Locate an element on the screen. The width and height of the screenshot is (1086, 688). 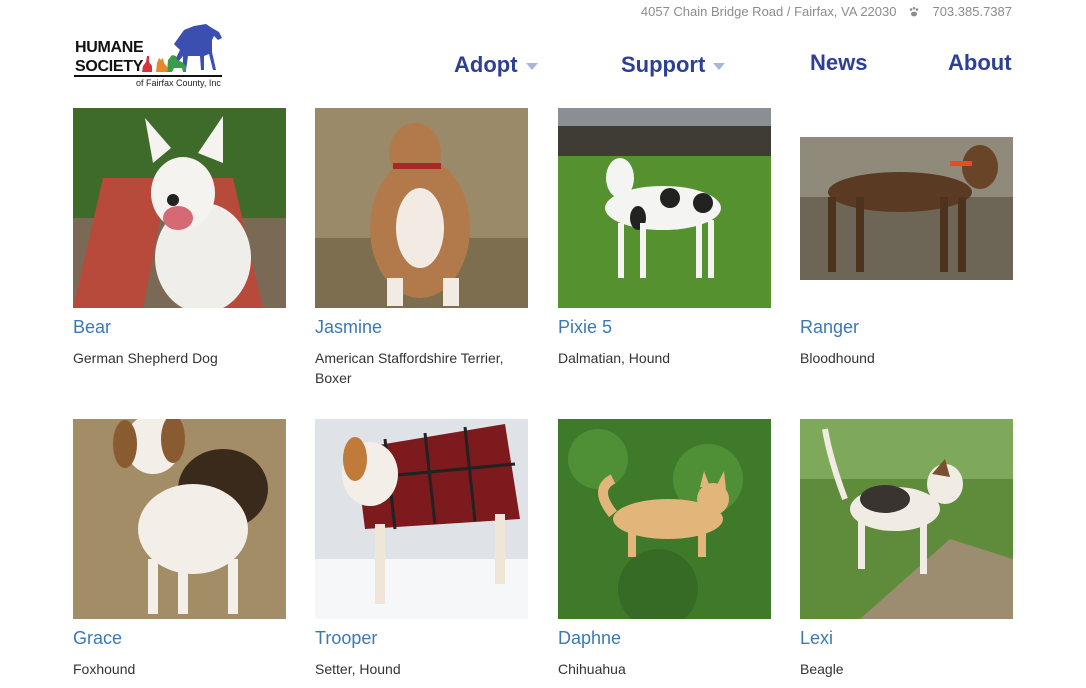
nav-support: Support is located at coordinates (673, 65).